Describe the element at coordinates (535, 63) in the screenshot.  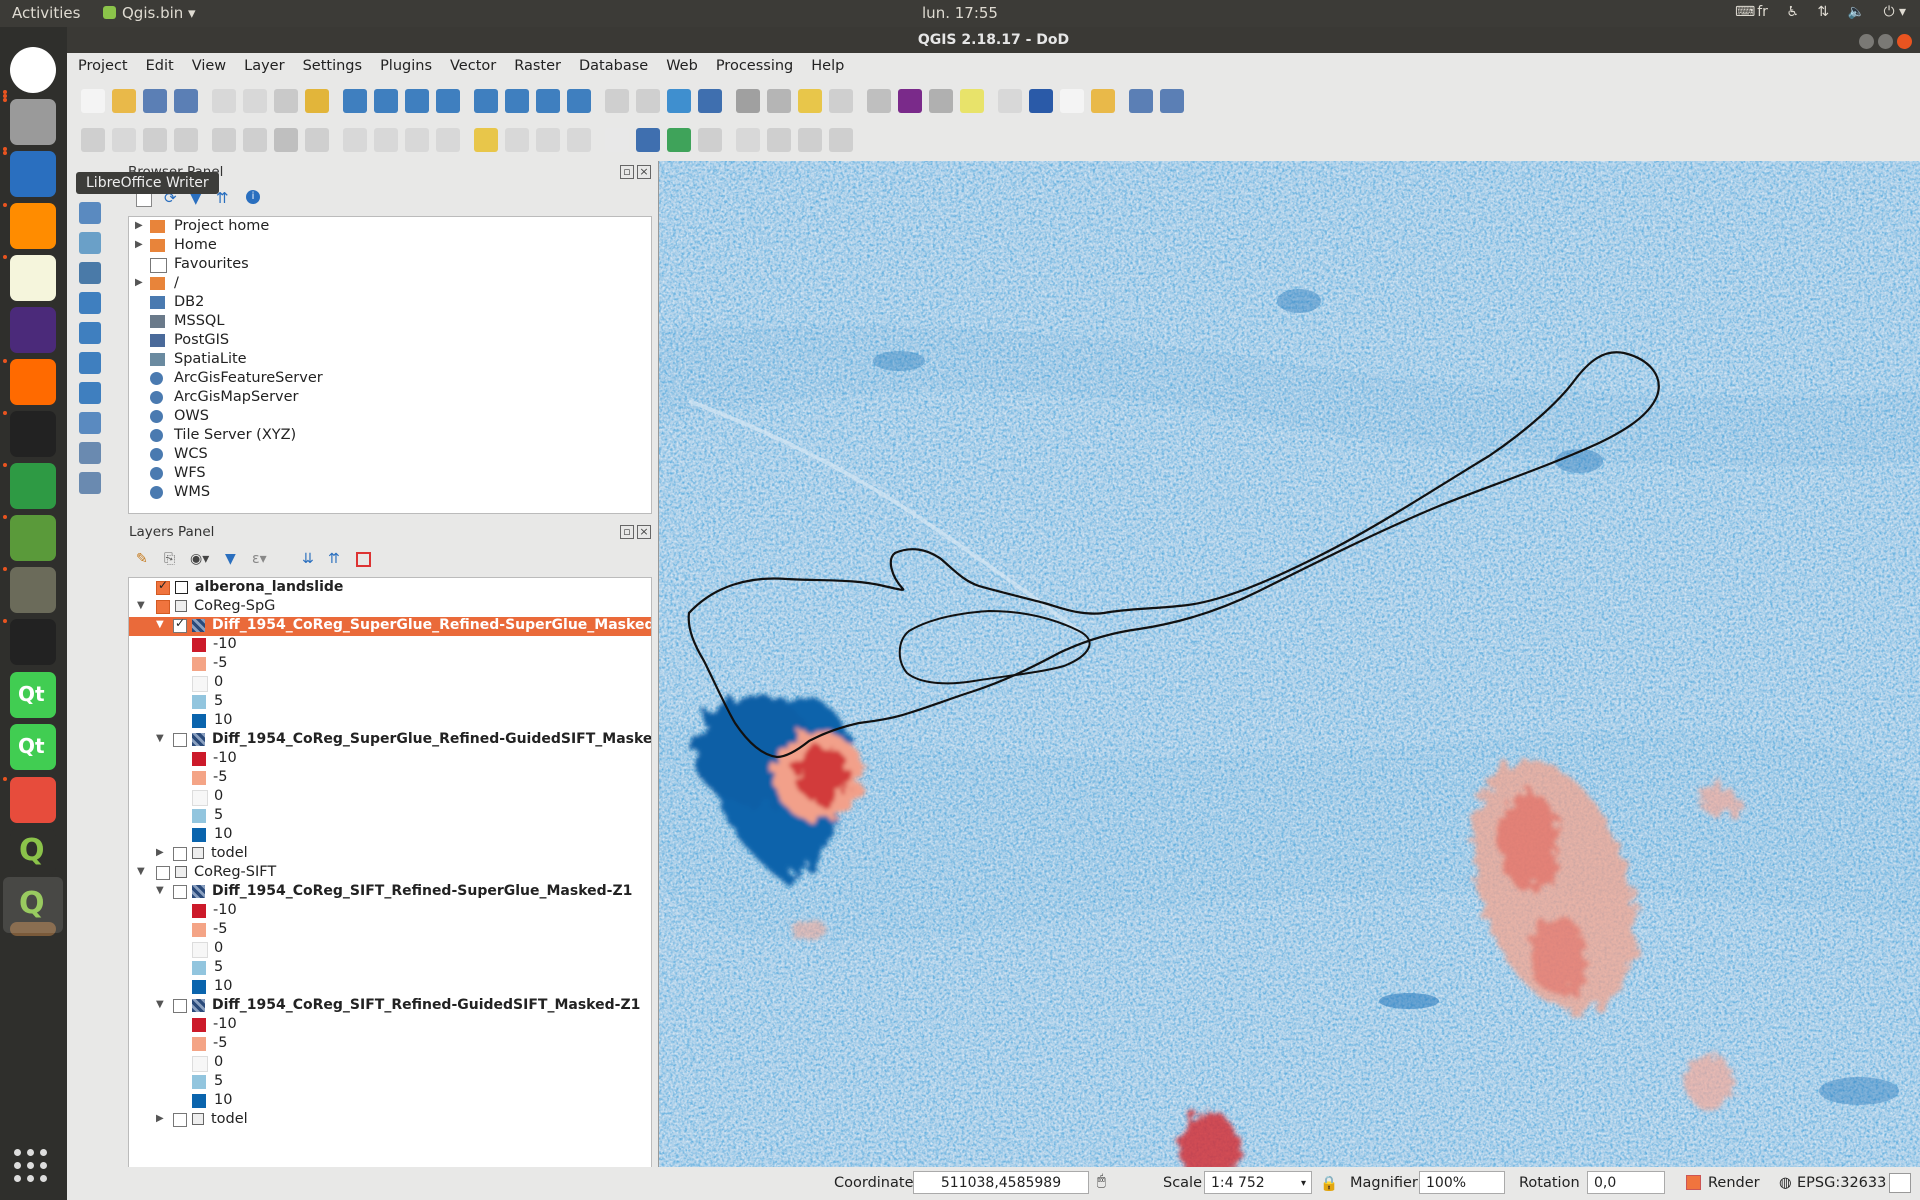
I see `menu-raster: Raster` at that location.